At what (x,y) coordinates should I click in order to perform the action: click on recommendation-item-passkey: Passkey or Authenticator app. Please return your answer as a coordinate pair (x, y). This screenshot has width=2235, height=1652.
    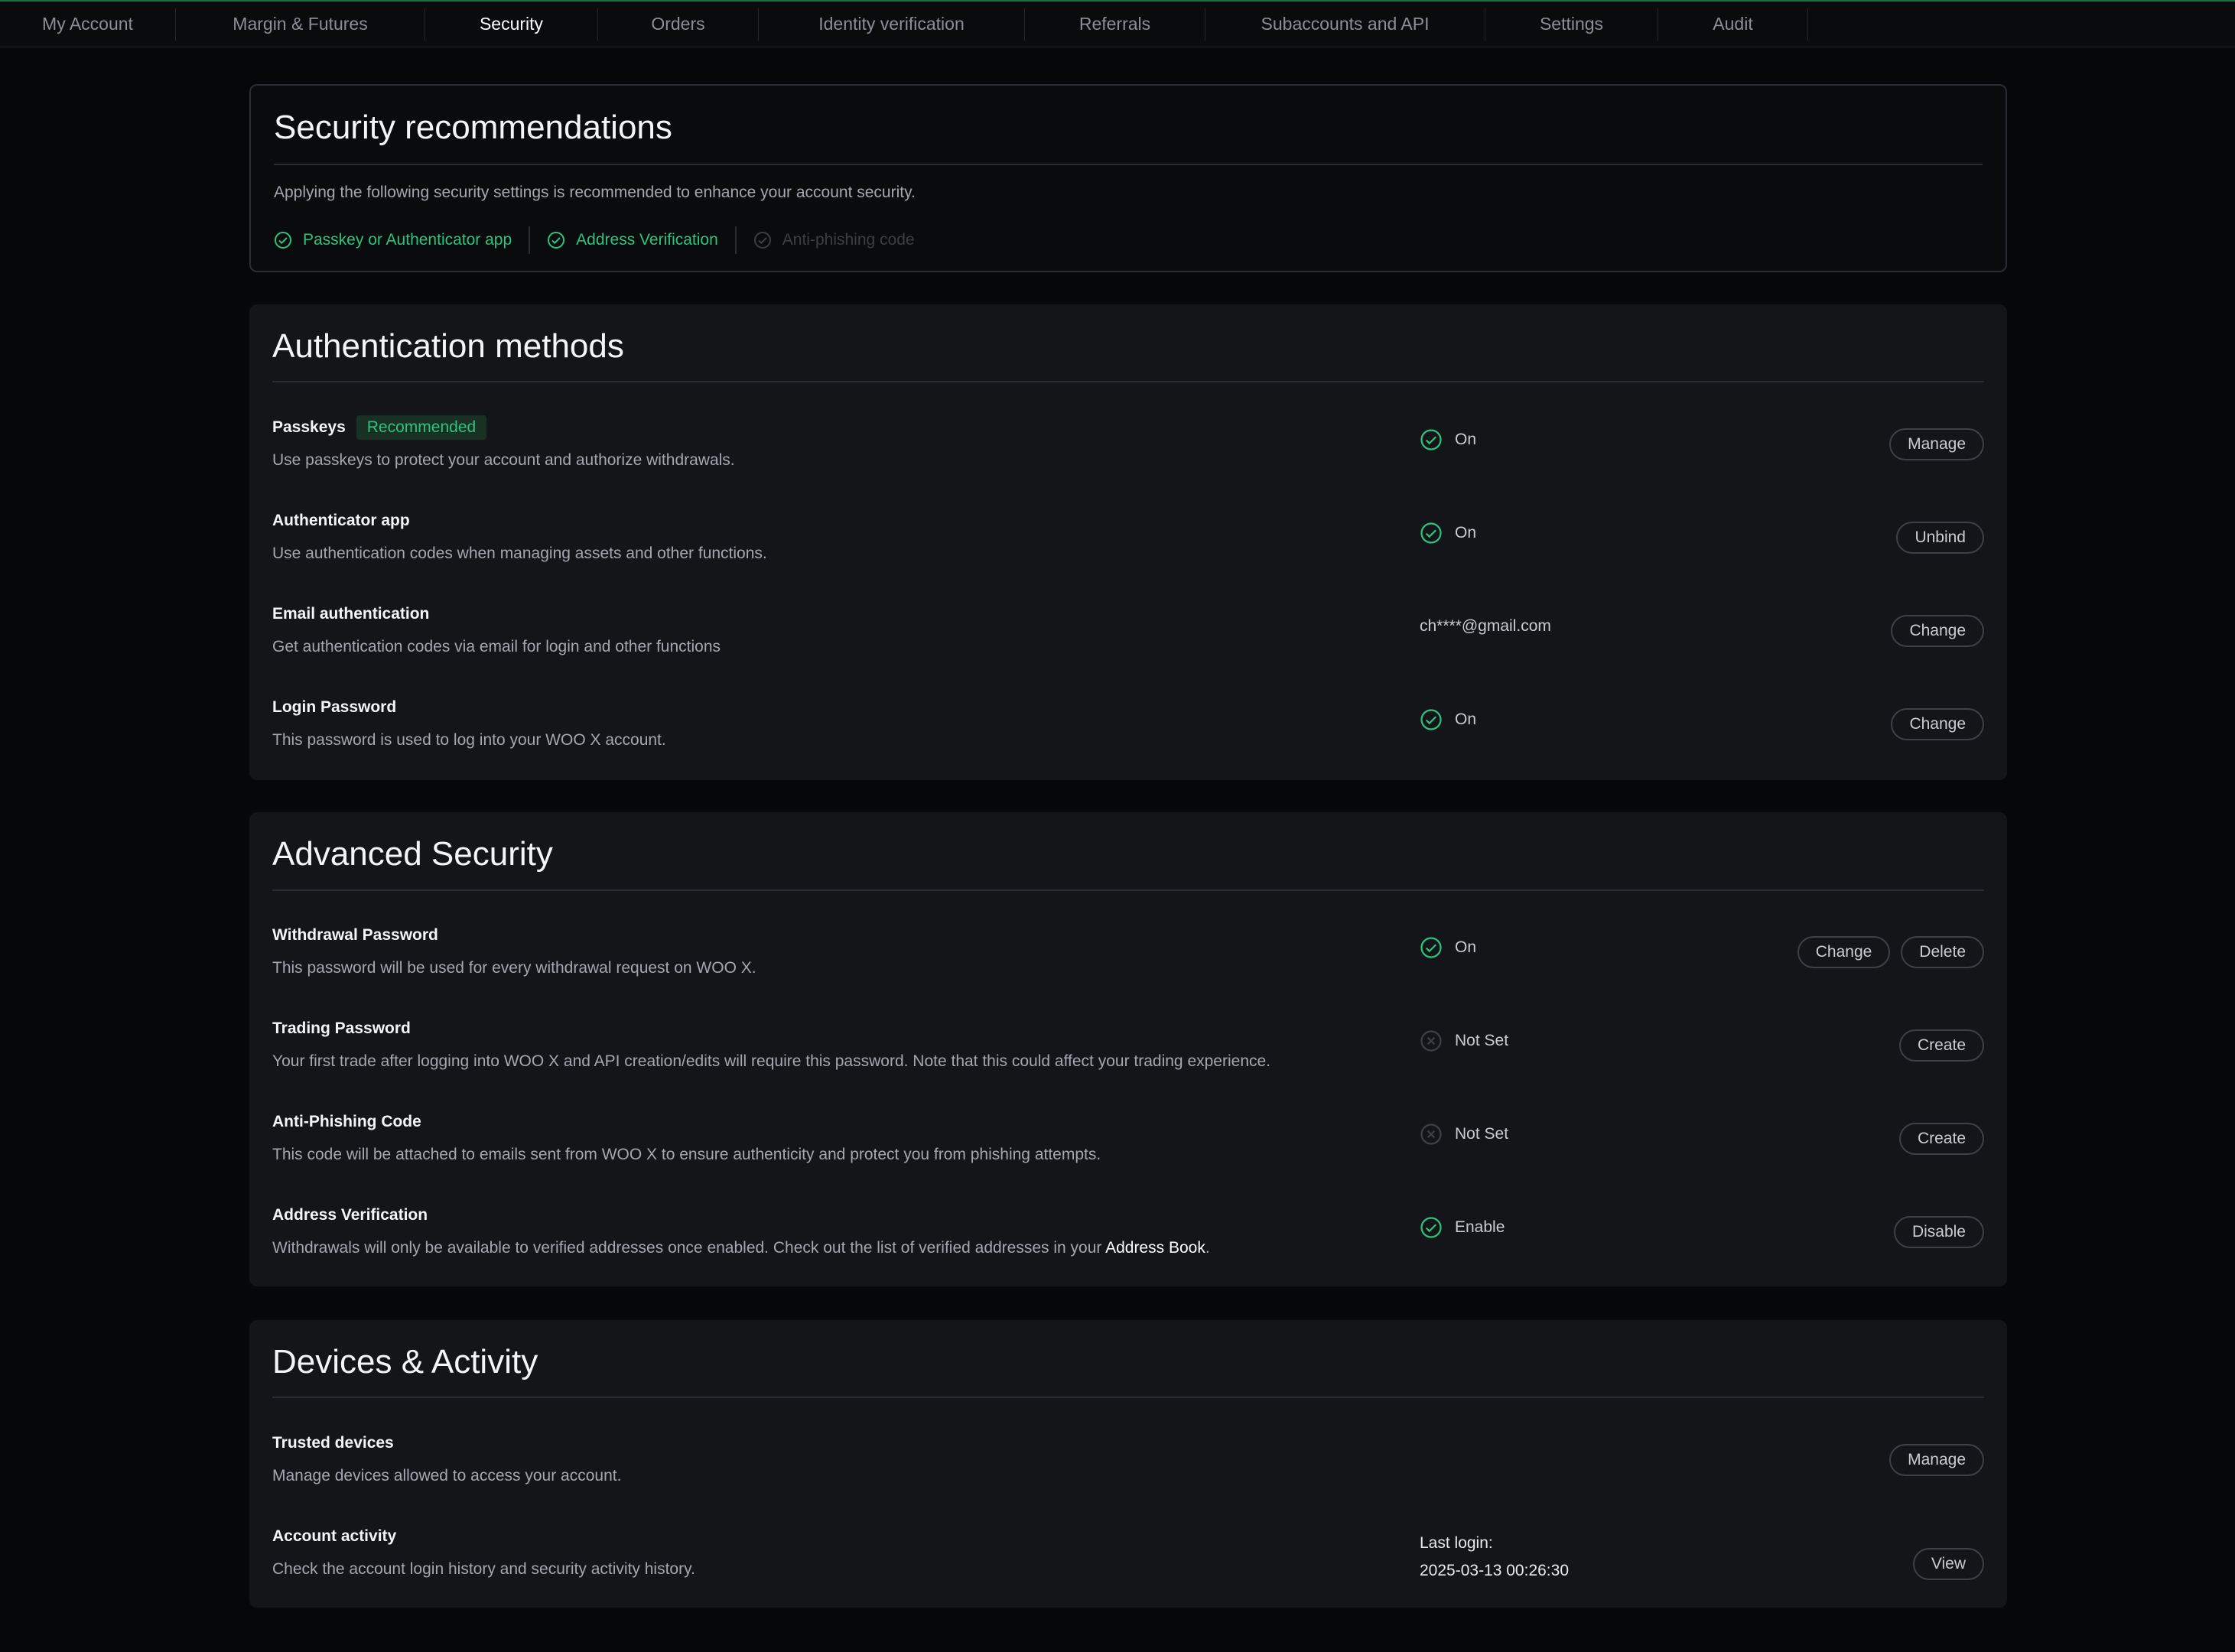
    Looking at the image, I should click on (402, 240).